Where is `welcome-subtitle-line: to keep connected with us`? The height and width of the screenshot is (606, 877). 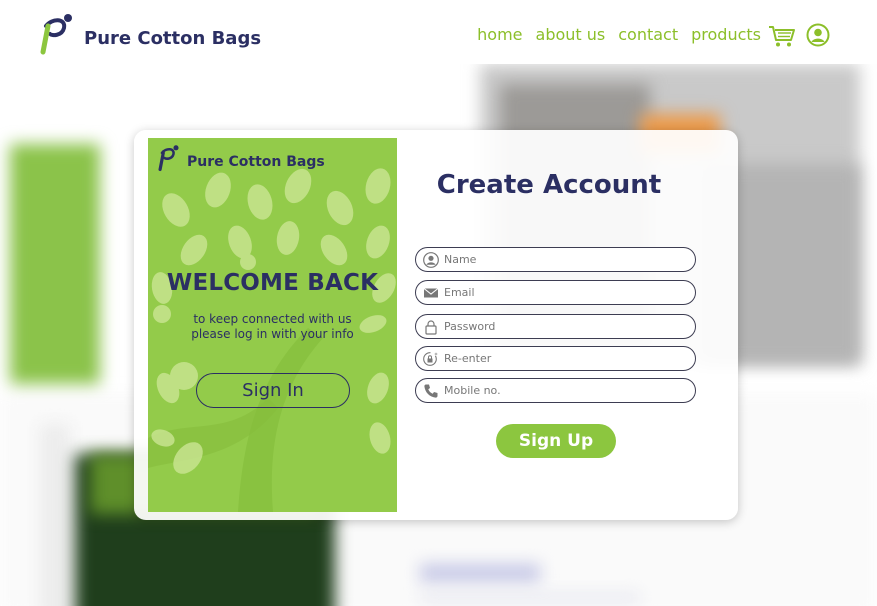
welcome-subtitle-line: to keep connected with us is located at coordinates (272, 319).